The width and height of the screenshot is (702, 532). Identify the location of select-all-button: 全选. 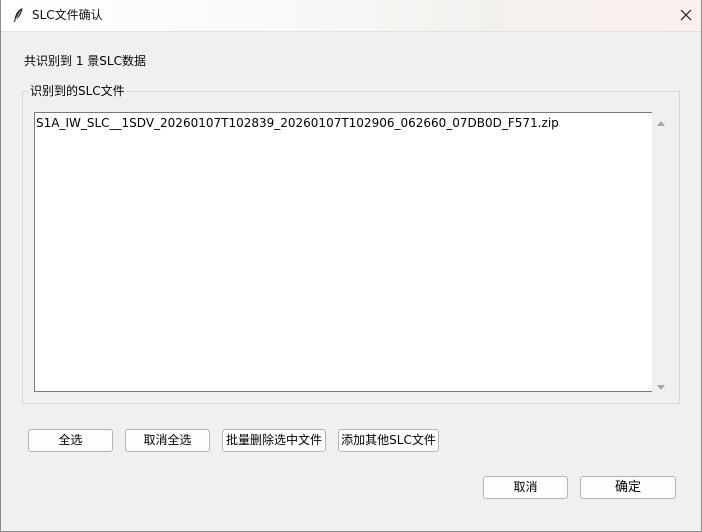
(70, 440).